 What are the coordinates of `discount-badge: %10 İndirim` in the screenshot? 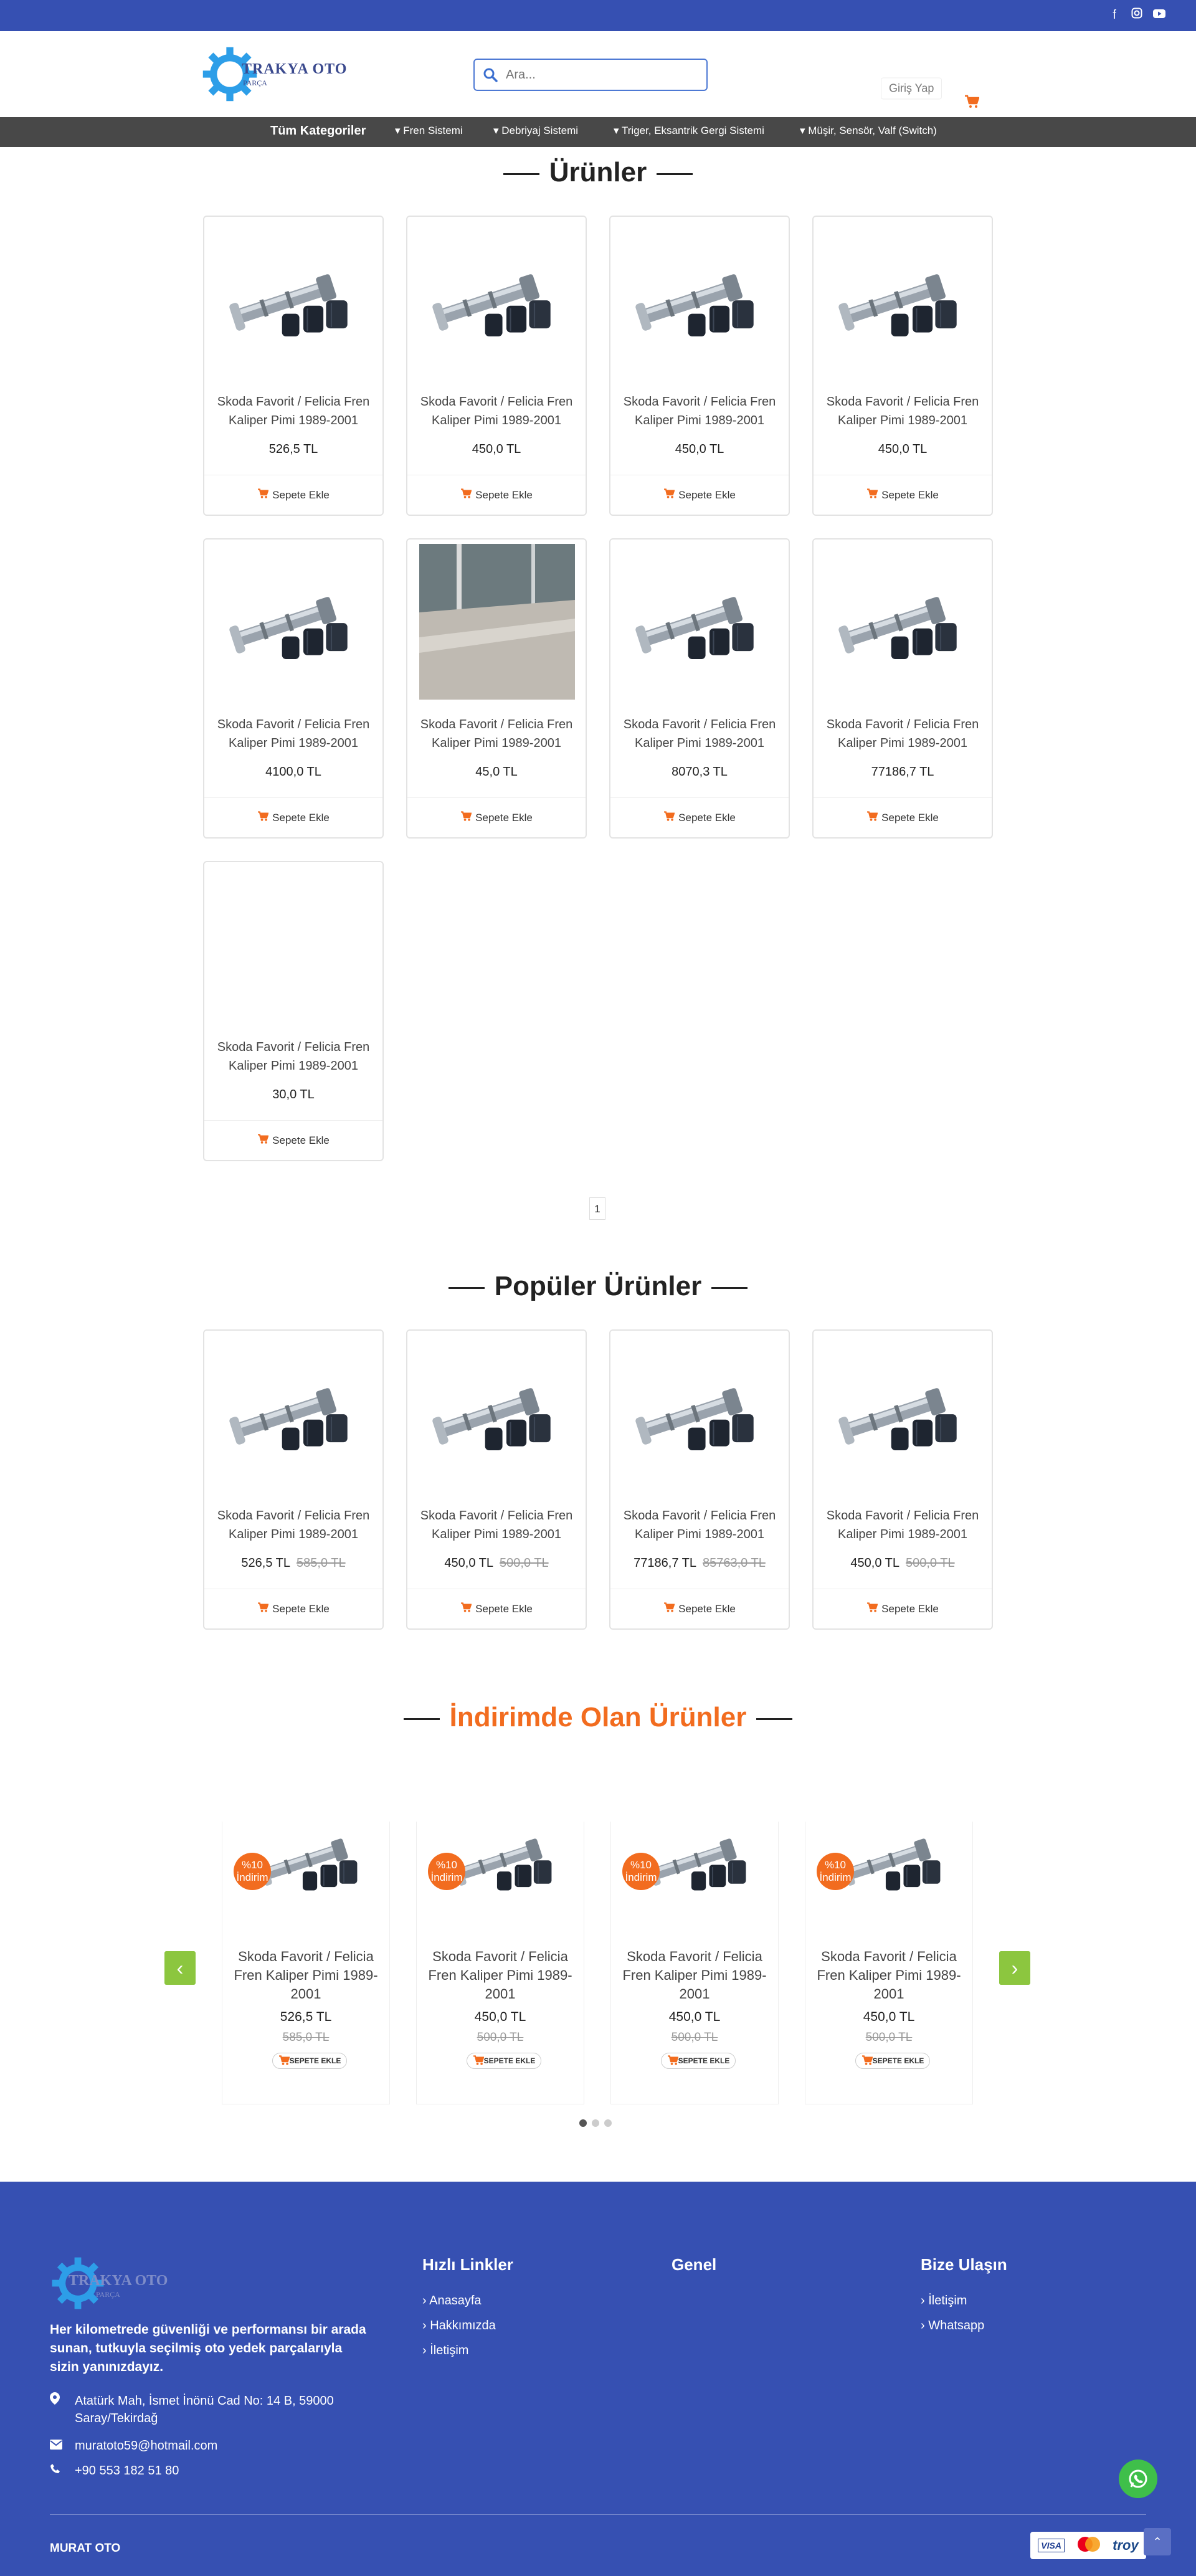 It's located at (641, 1872).